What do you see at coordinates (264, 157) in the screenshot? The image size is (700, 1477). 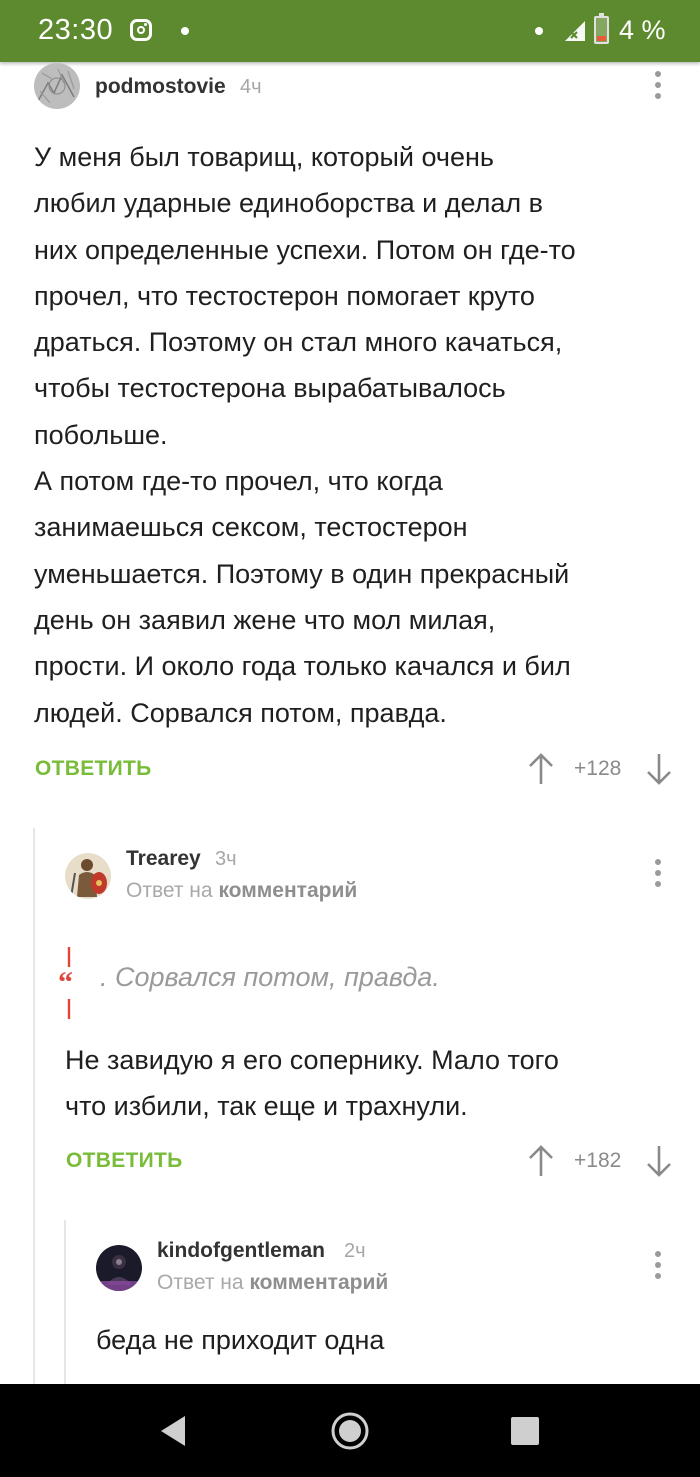 I see `text-line: У меня был товарищ, который очень` at bounding box center [264, 157].